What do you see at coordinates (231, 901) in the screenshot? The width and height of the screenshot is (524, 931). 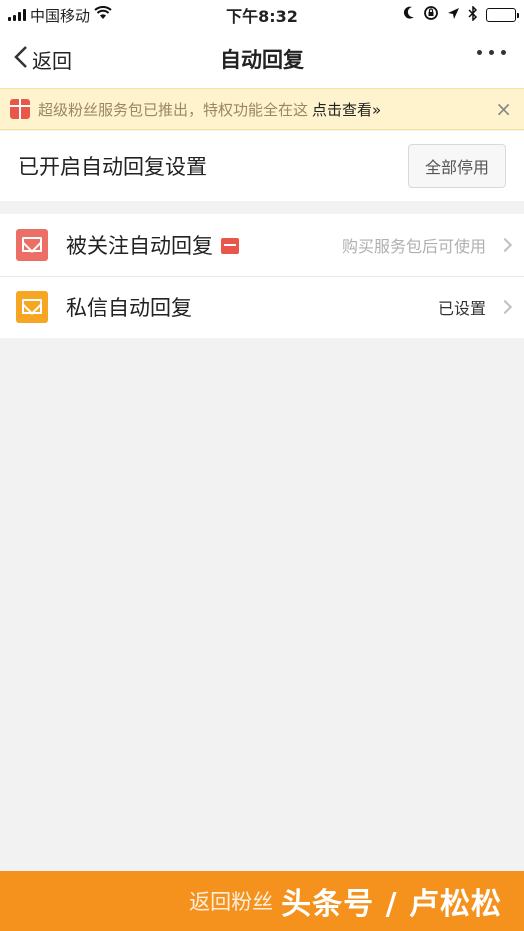 I see `return-fans-link: 返回粉丝` at bounding box center [231, 901].